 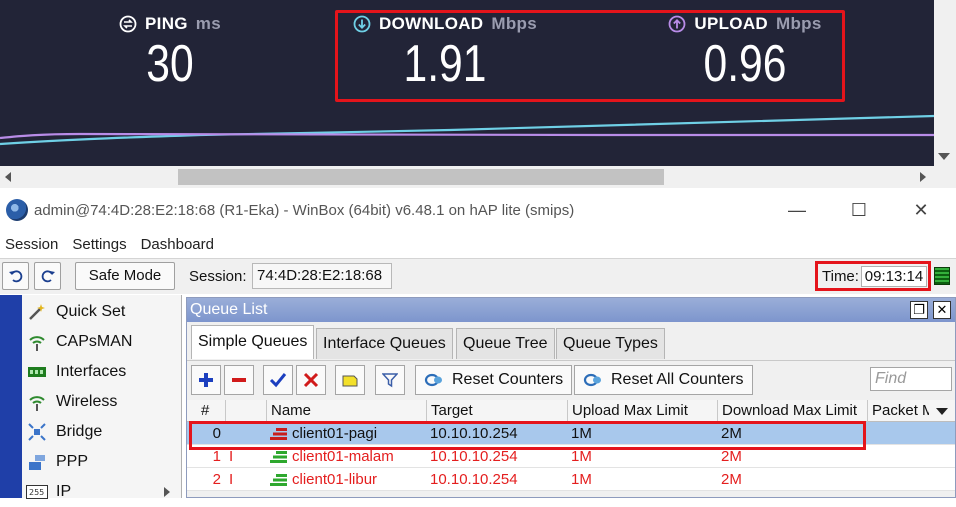 I want to click on sidebar-item-label: CAPsMAN, so click(x=94, y=341).